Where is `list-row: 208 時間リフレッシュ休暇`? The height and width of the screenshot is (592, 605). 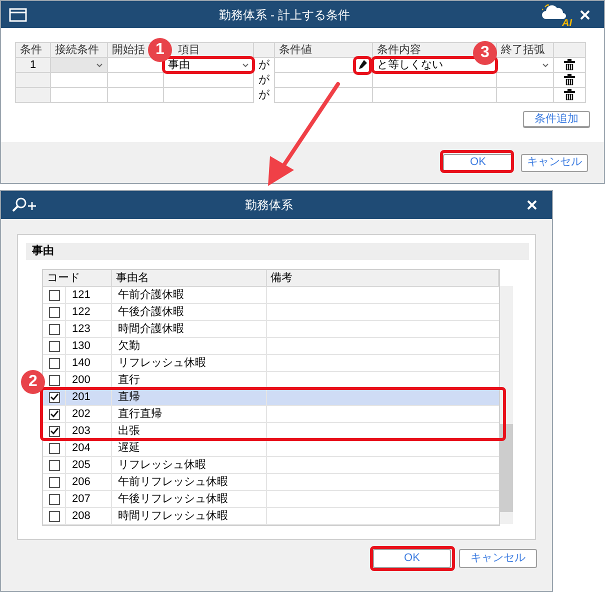 list-row: 208 時間リフレッシュ休暇 is located at coordinates (271, 516).